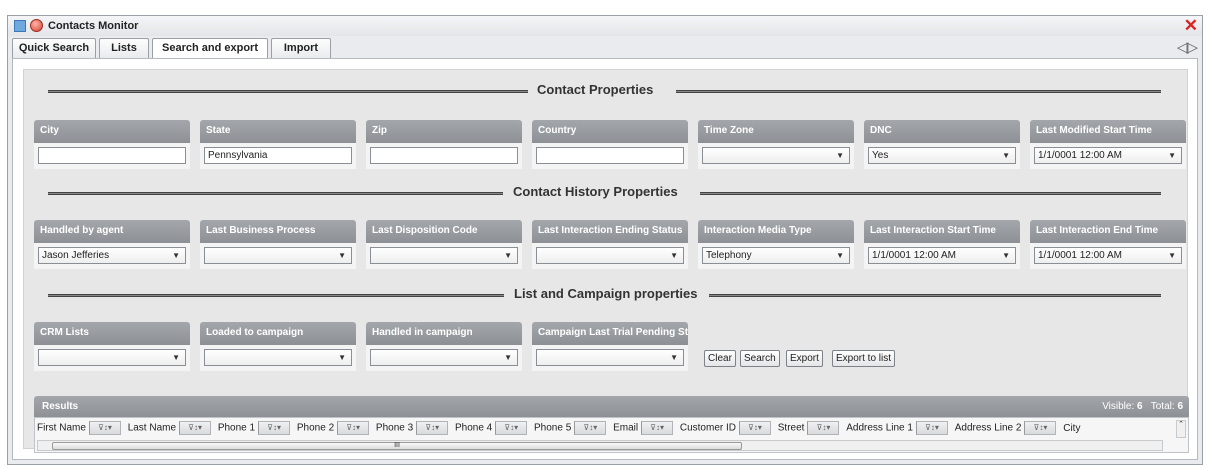 This screenshot has height=468, width=1216. What do you see at coordinates (397, 446) in the screenshot?
I see `scrollbar-thumb: III` at bounding box center [397, 446].